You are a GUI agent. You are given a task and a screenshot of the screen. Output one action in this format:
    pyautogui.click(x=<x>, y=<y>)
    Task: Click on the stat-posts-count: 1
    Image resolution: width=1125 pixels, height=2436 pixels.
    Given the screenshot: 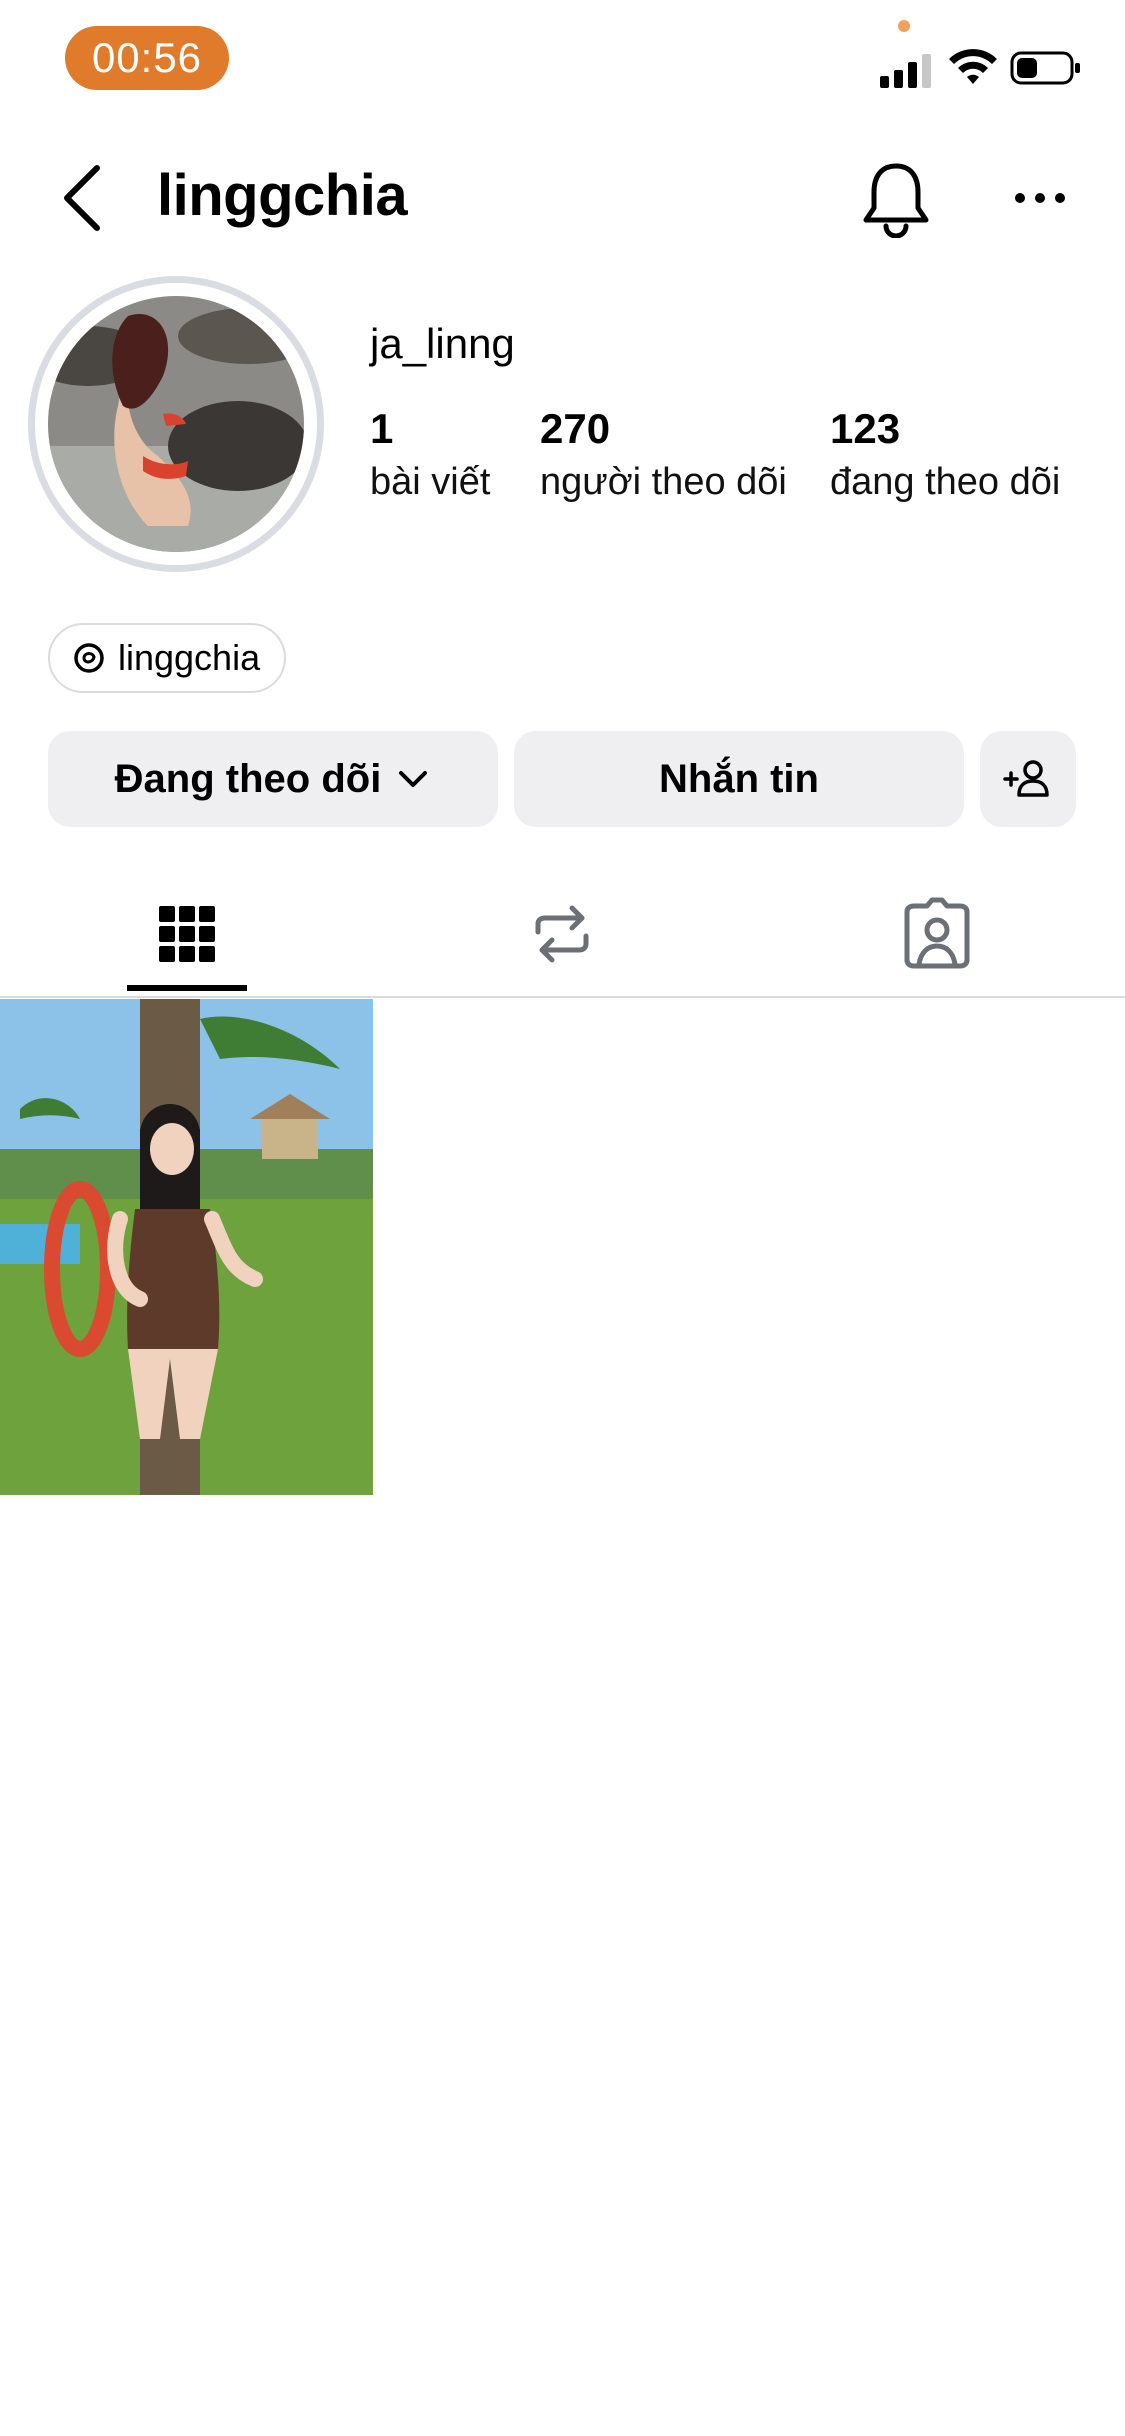 What is the action you would take?
    pyautogui.click(x=382, y=428)
    